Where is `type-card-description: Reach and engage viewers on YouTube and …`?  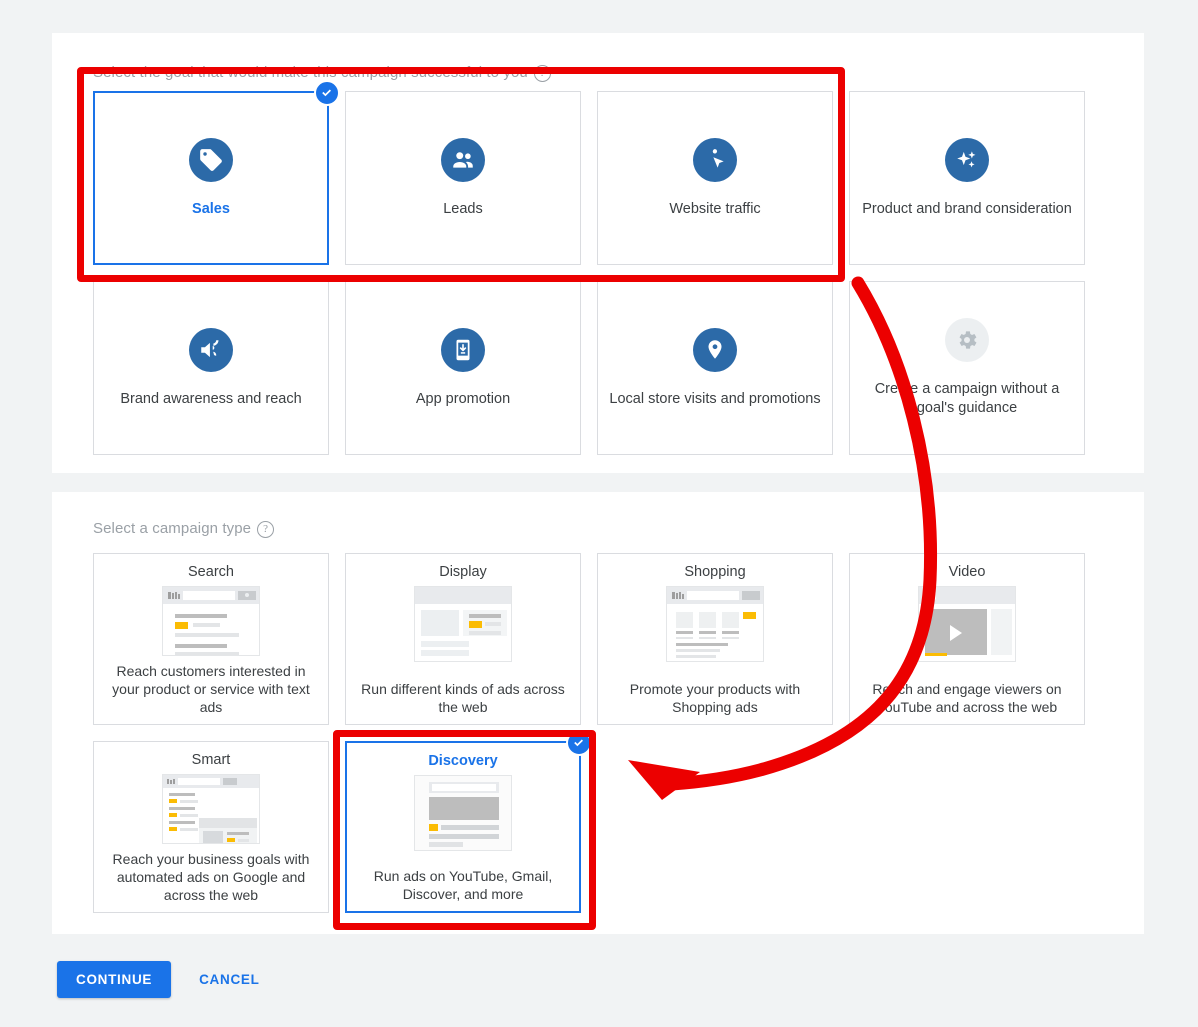
type-card-description: Reach and engage viewers on YouTube and … is located at coordinates (967, 698).